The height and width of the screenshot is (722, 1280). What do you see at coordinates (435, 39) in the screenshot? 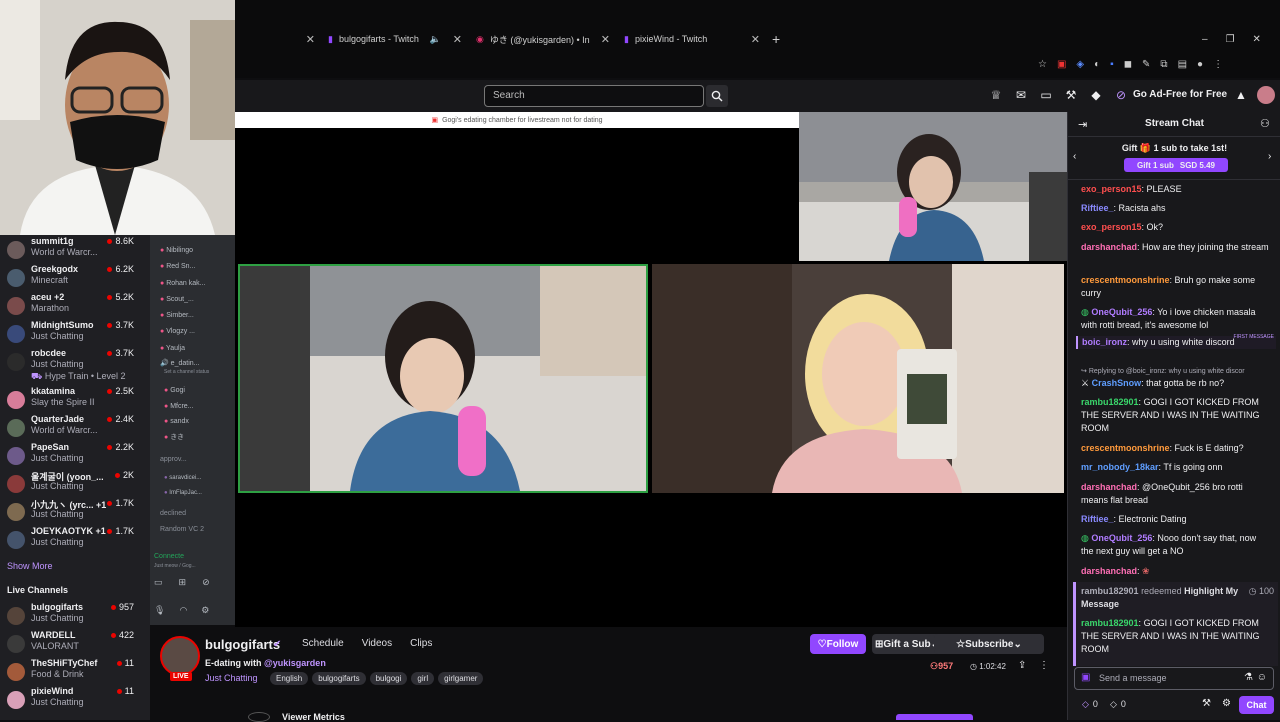
I see `speaker-icon: 🔈` at bounding box center [435, 39].